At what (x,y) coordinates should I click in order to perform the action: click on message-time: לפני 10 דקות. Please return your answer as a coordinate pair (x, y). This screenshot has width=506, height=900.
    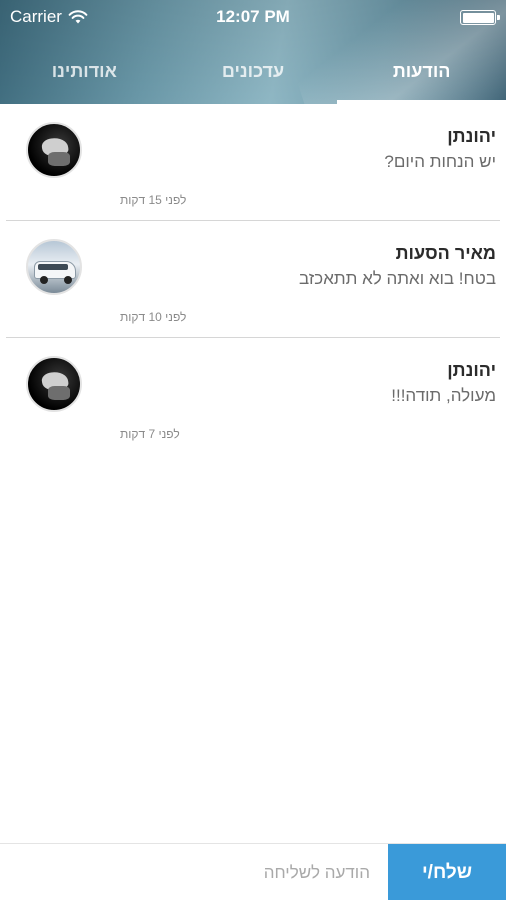
    Looking at the image, I should click on (153, 317).